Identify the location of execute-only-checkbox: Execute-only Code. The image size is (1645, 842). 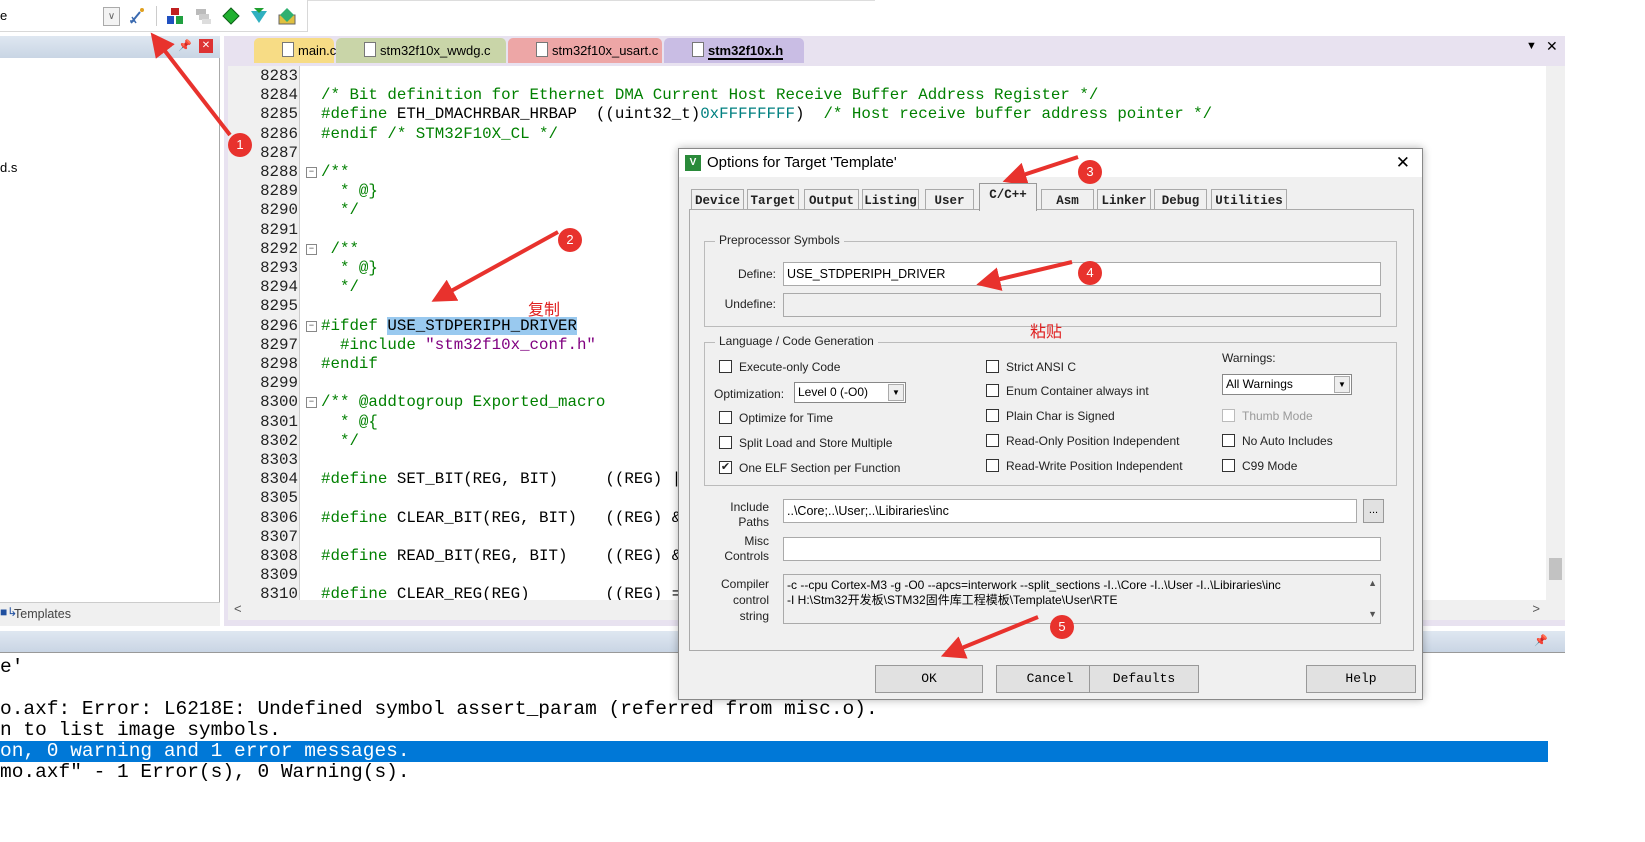
(779, 367).